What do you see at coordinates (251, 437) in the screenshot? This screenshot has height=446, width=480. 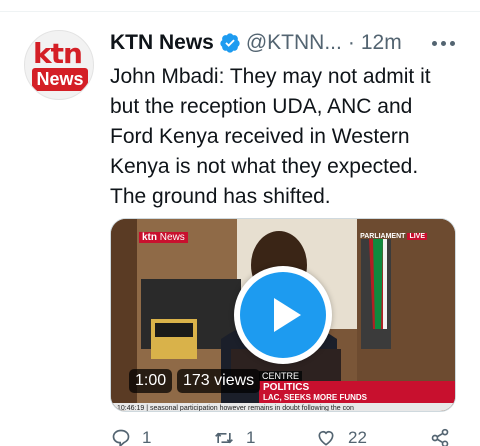 I see `retweet-count: 1` at bounding box center [251, 437].